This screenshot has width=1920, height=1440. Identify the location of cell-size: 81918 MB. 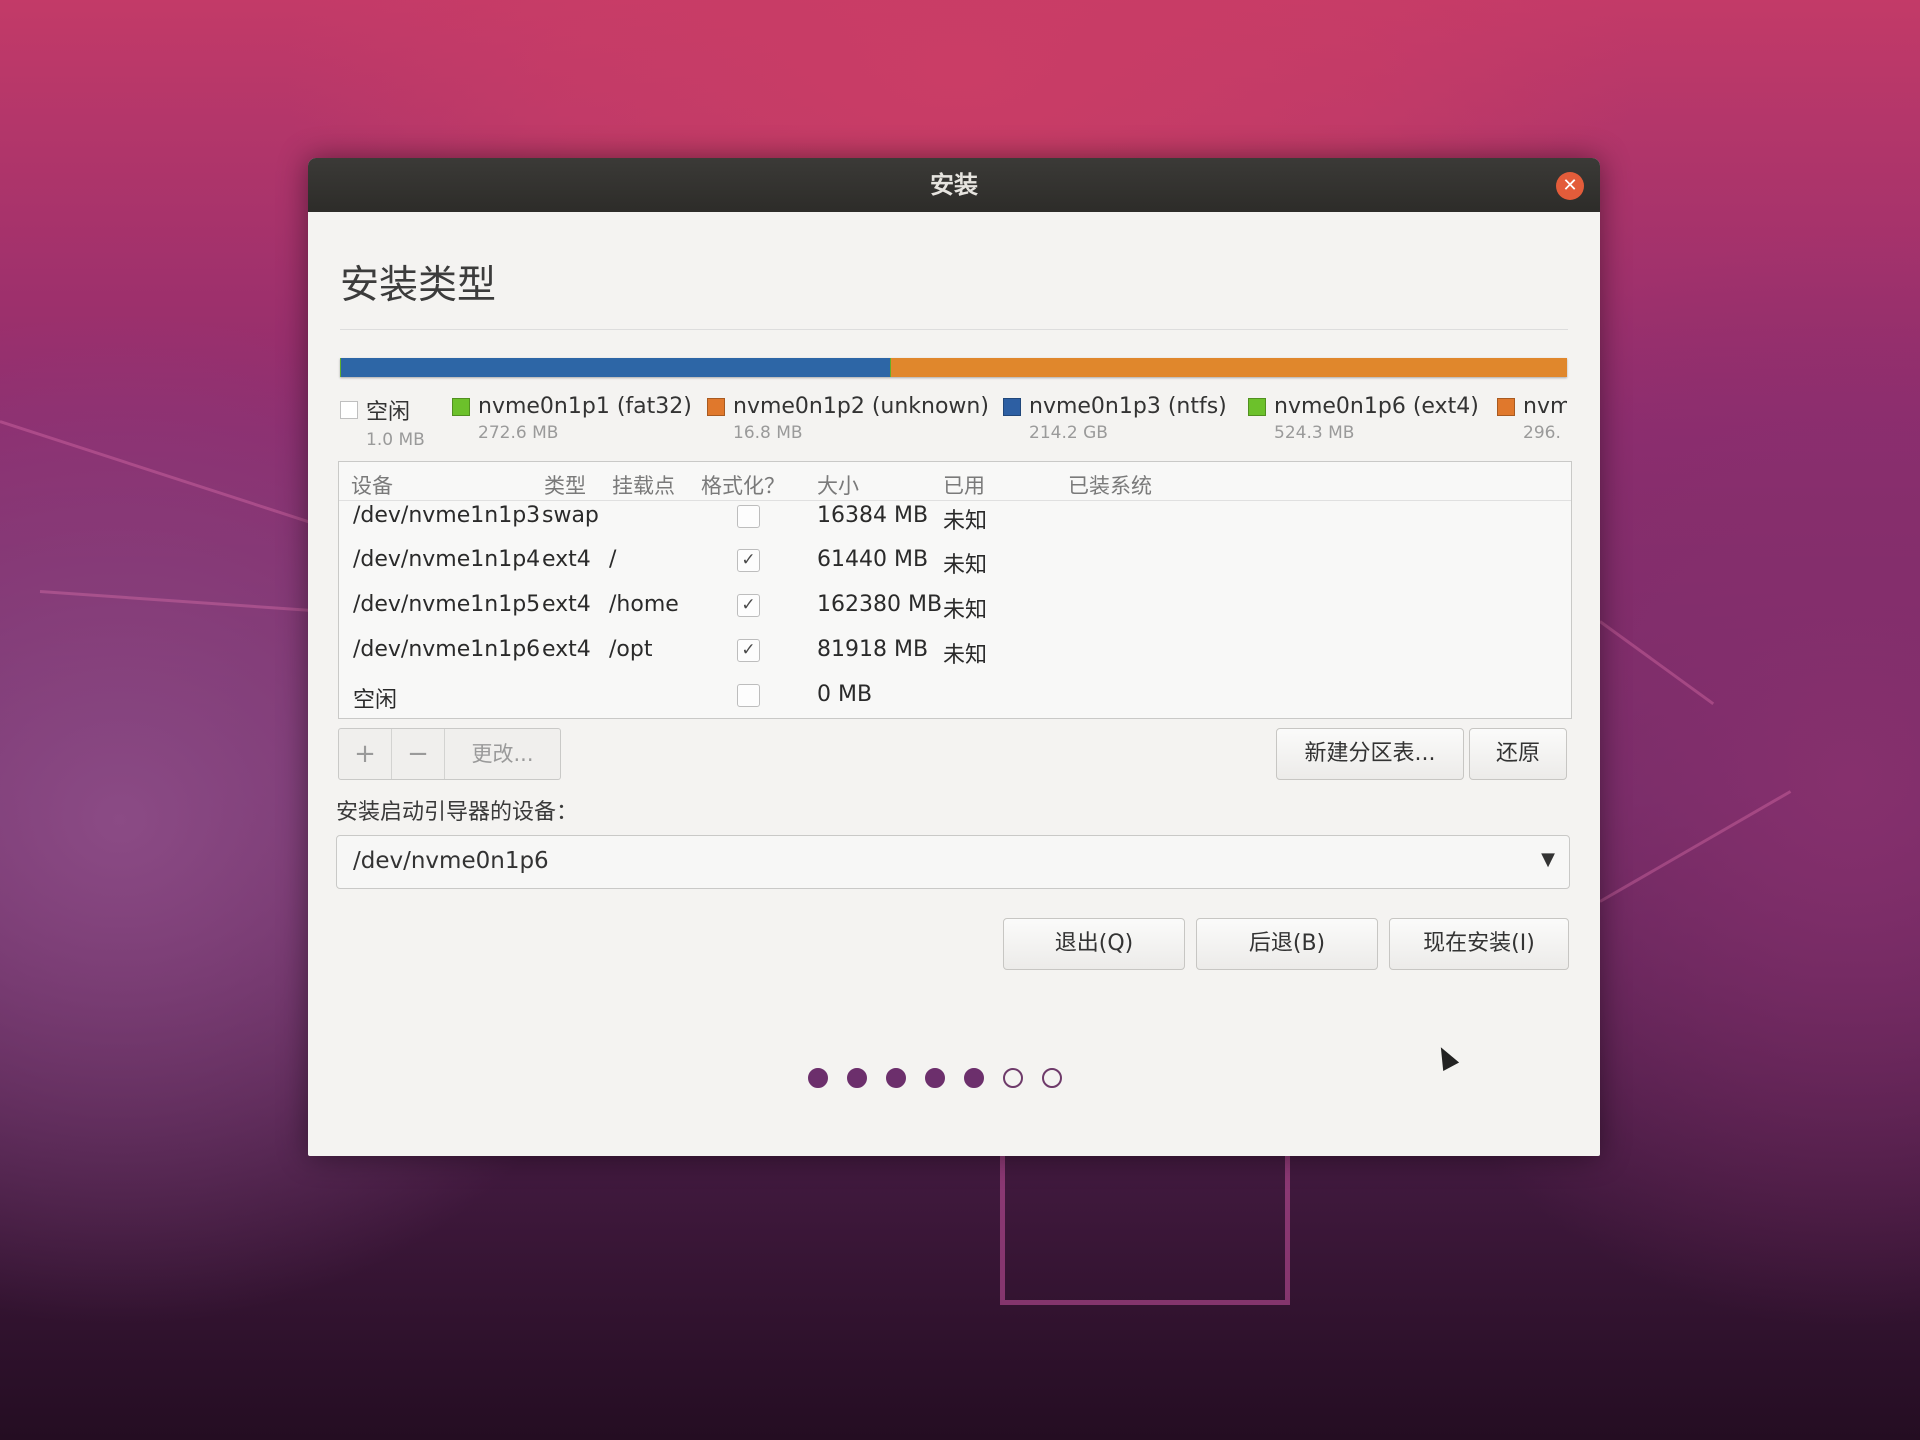
(873, 649).